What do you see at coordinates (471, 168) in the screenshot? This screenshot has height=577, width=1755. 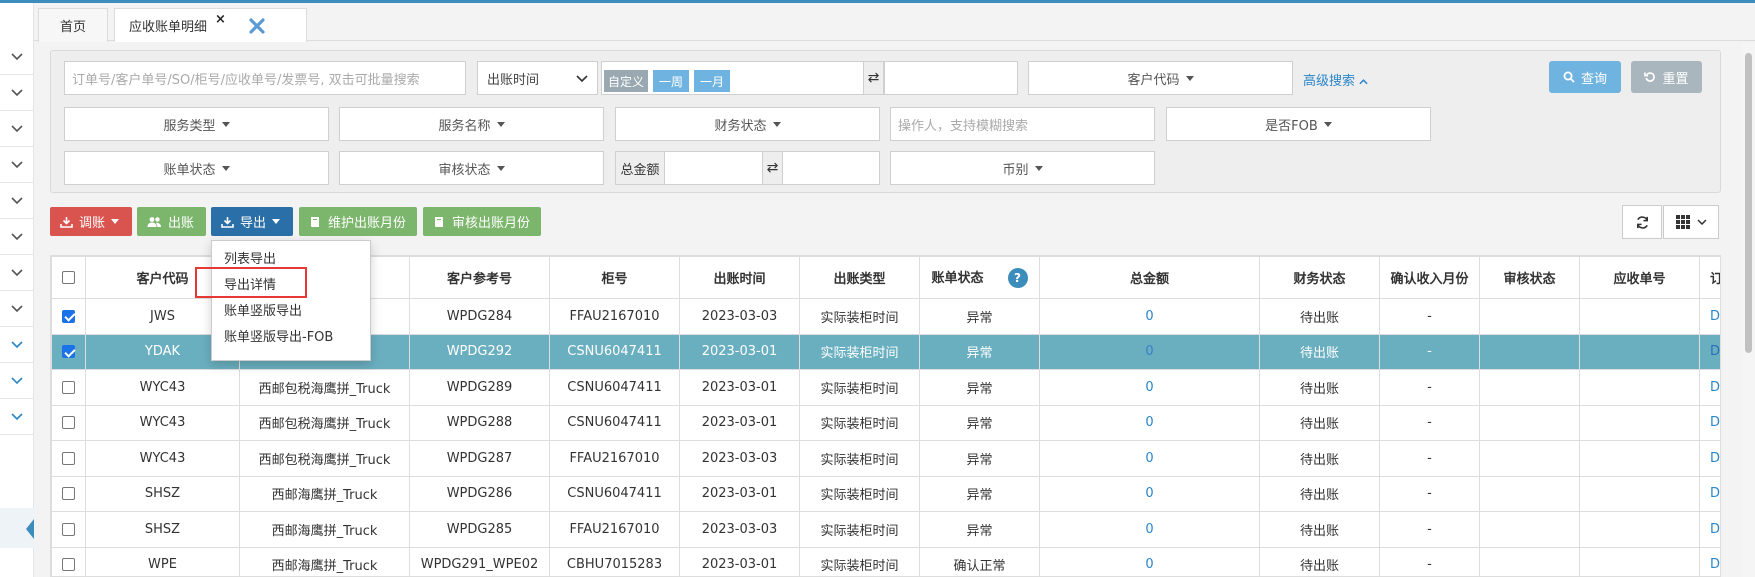 I see `audit-status-select: 审核状态` at bounding box center [471, 168].